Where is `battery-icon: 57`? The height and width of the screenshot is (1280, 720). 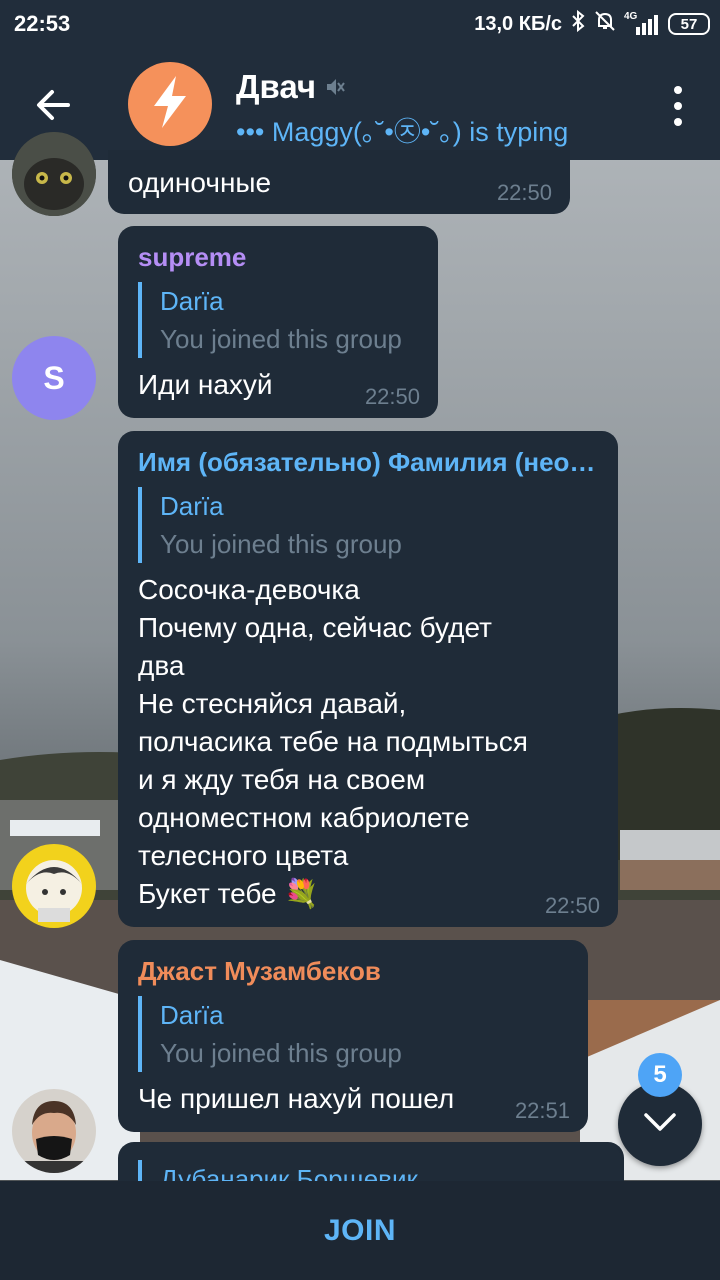 battery-icon: 57 is located at coordinates (689, 24).